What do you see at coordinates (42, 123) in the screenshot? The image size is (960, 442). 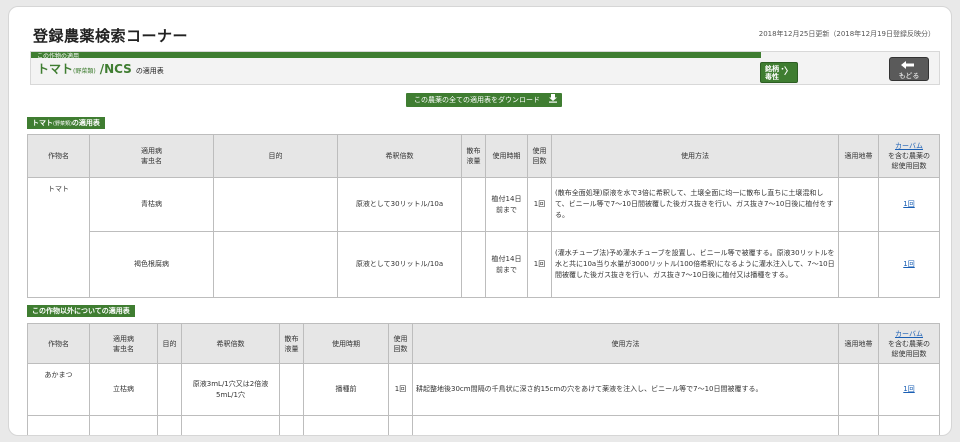 I see `section1-crop: トマト` at bounding box center [42, 123].